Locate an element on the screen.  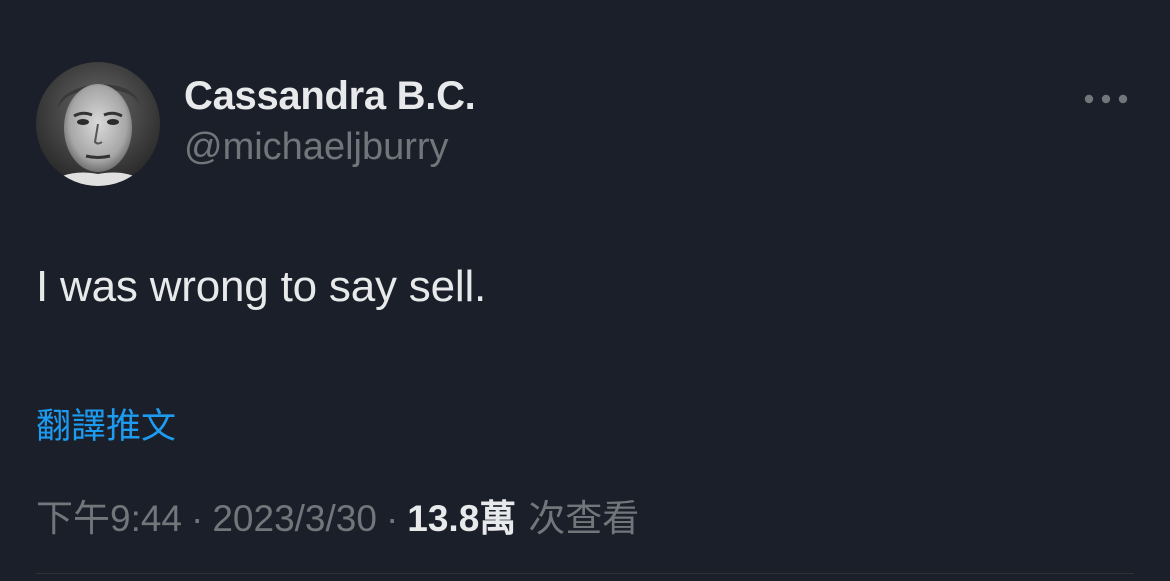
more-options-button is located at coordinates (1106, 99).